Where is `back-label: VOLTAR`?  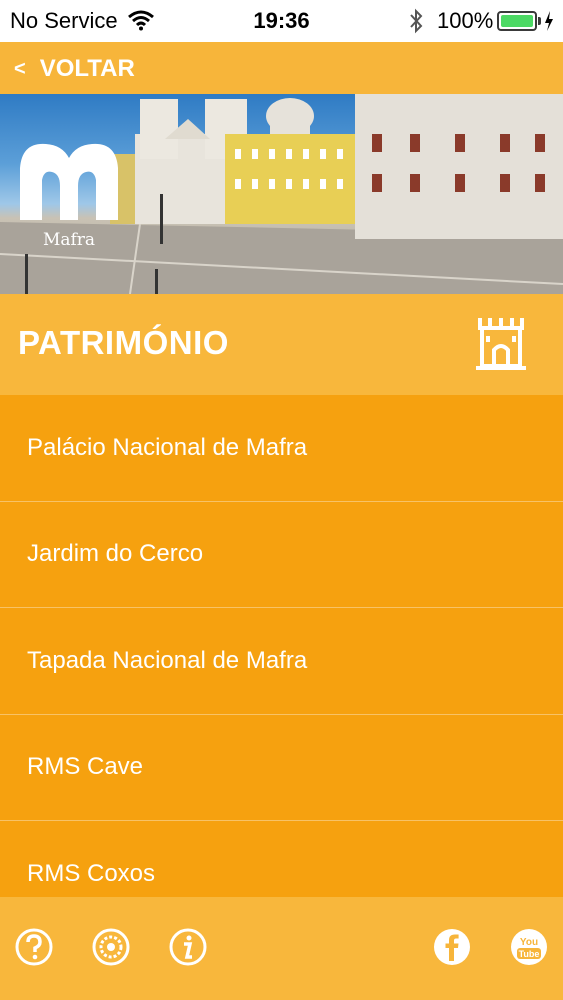
back-label: VOLTAR is located at coordinates (87, 68).